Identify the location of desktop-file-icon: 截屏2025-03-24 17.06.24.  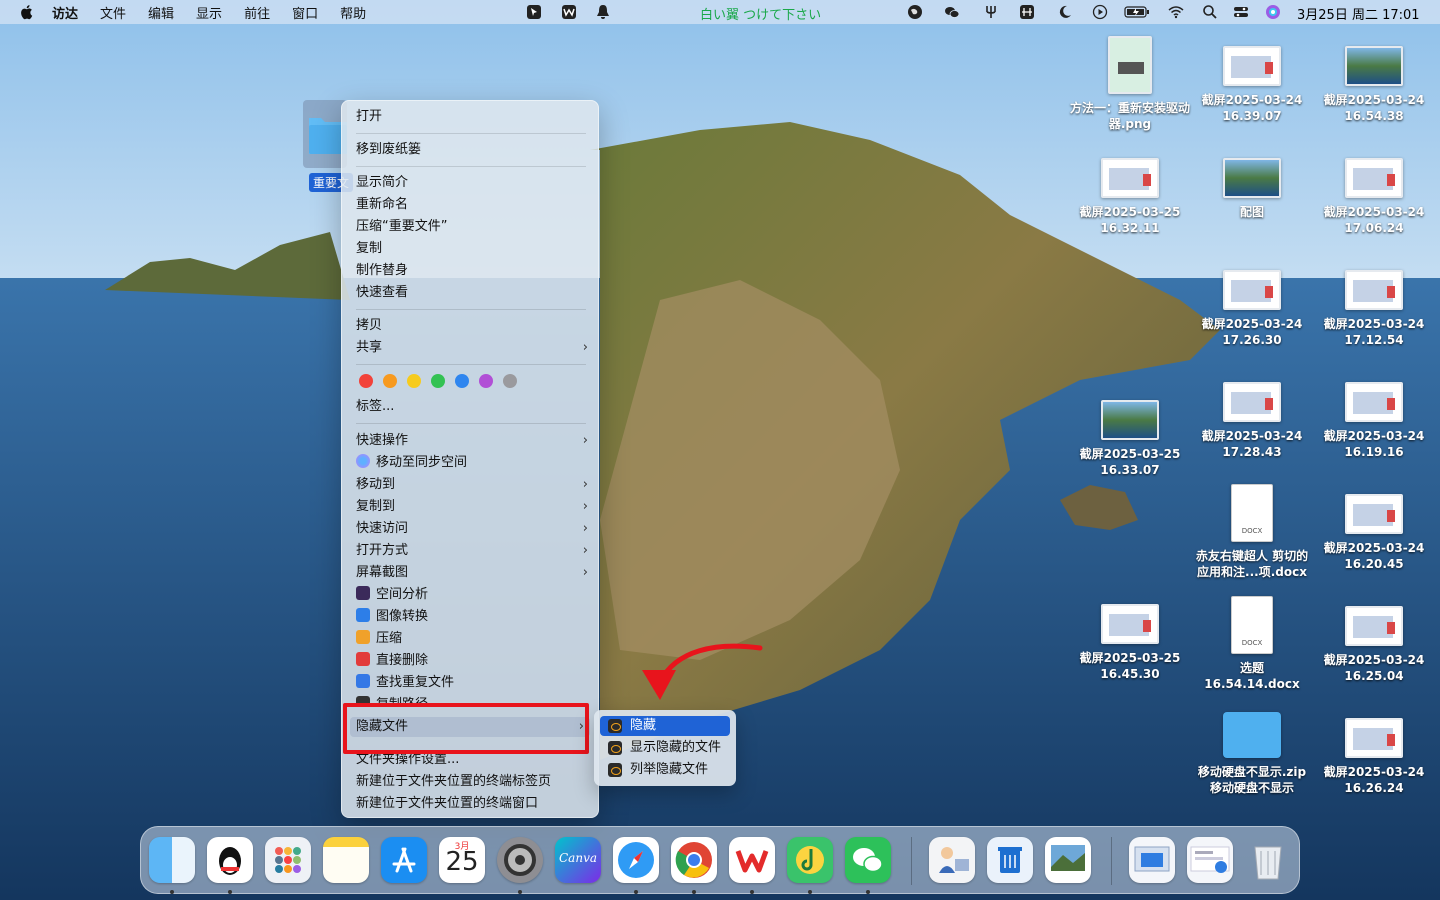
(1374, 197).